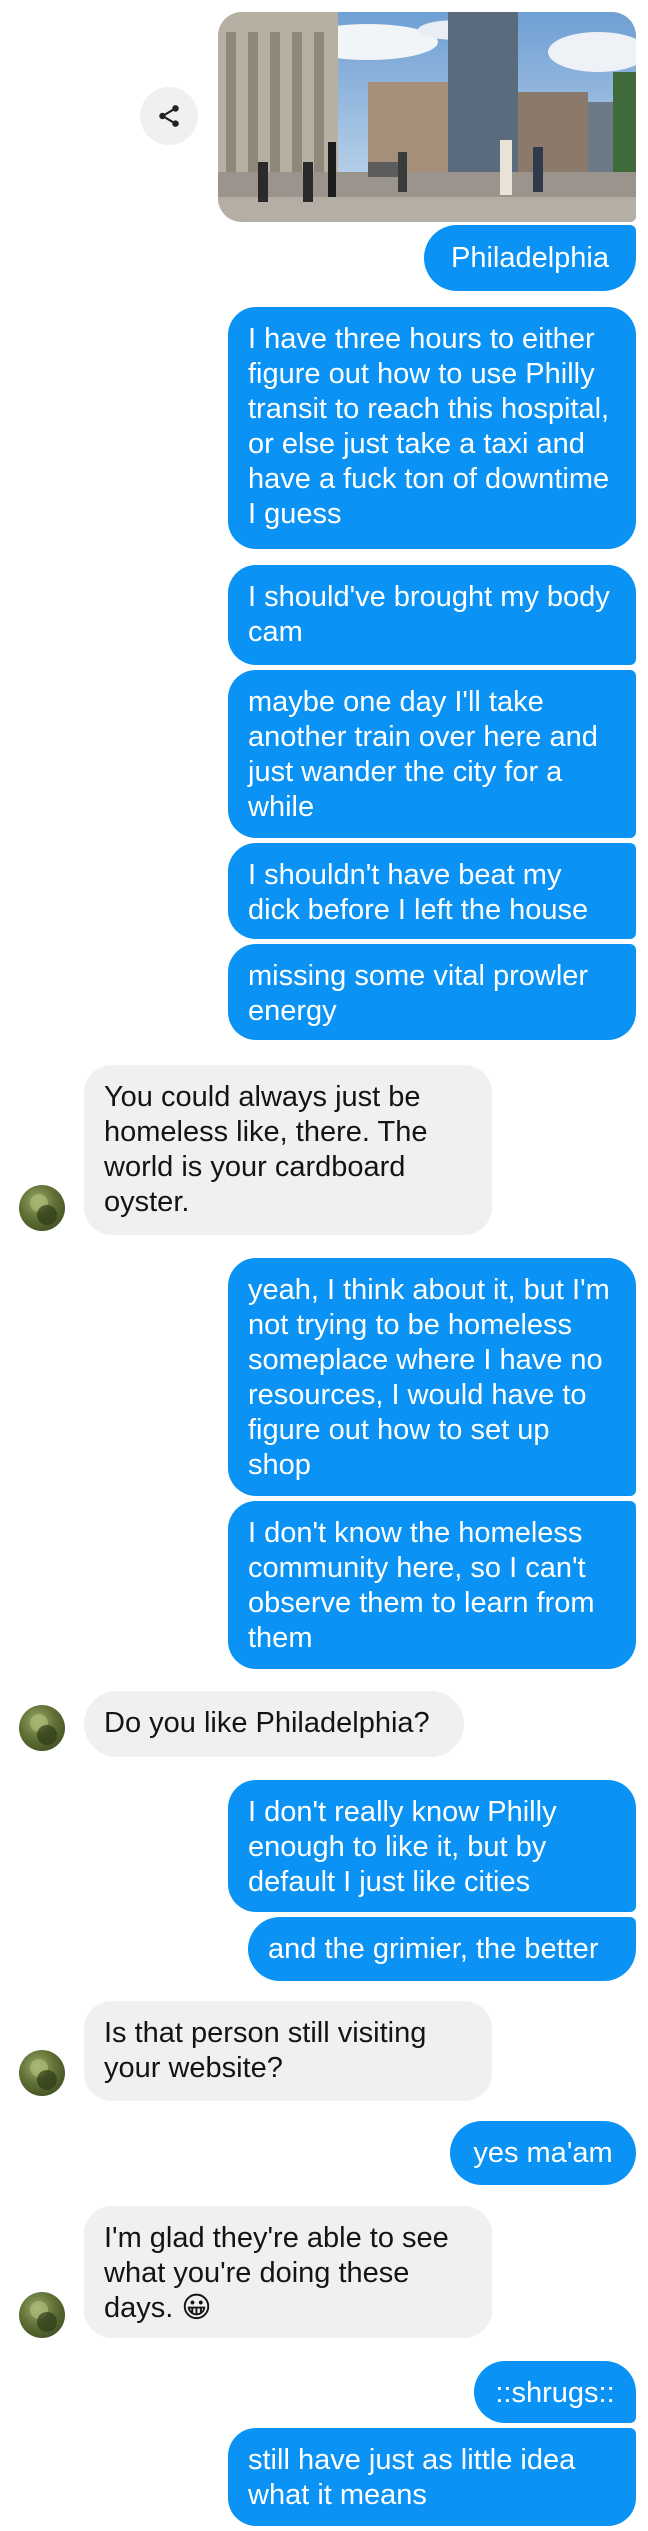 The width and height of the screenshot is (648, 2531). What do you see at coordinates (555, 2392) in the screenshot?
I see `message-bubble: ::shrugs::` at bounding box center [555, 2392].